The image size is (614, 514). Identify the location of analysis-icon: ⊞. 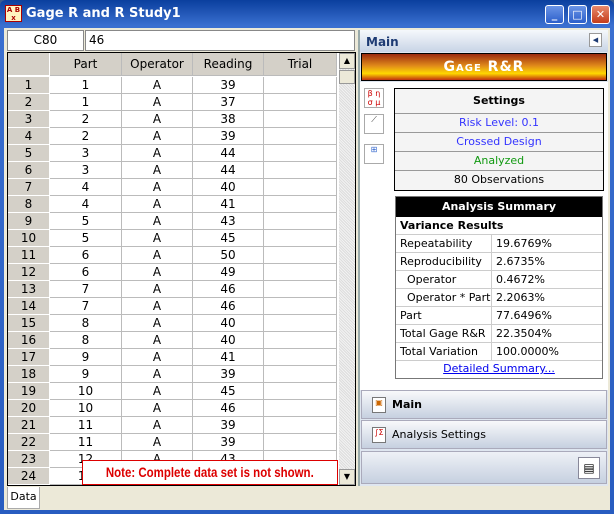
(374, 154).